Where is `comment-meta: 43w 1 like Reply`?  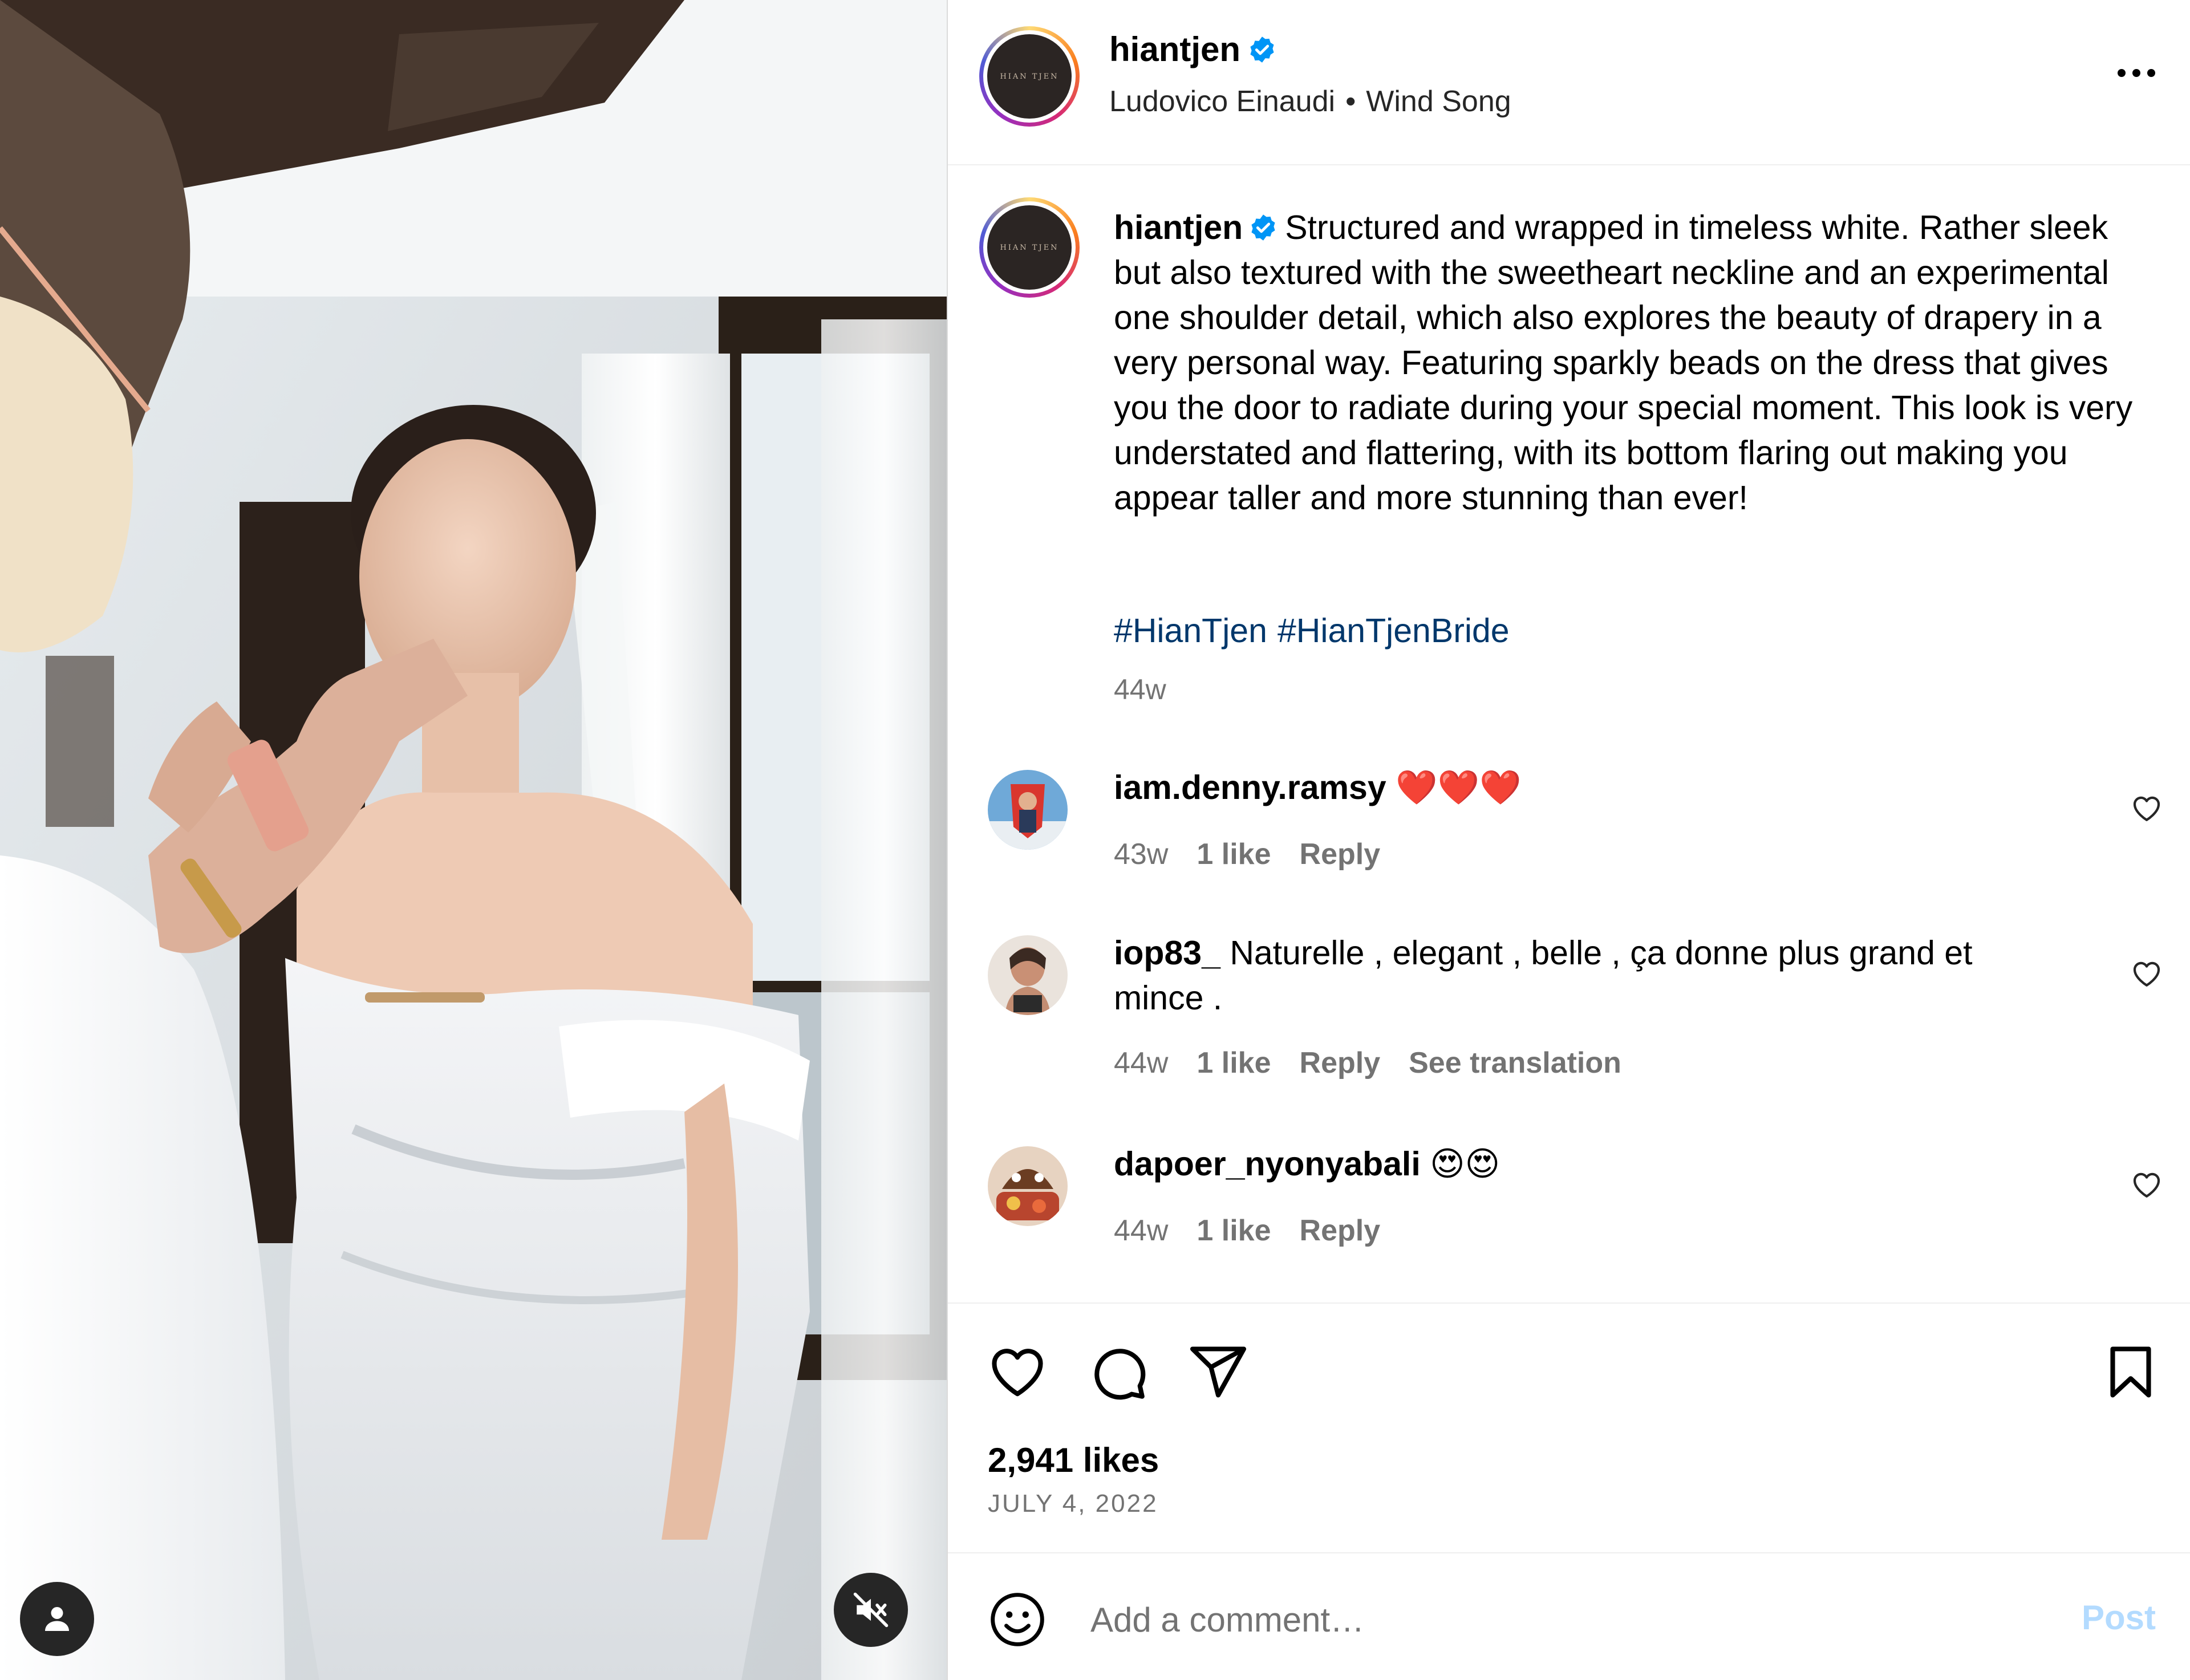
comment-meta: 43w 1 like Reply is located at coordinates (1261, 854).